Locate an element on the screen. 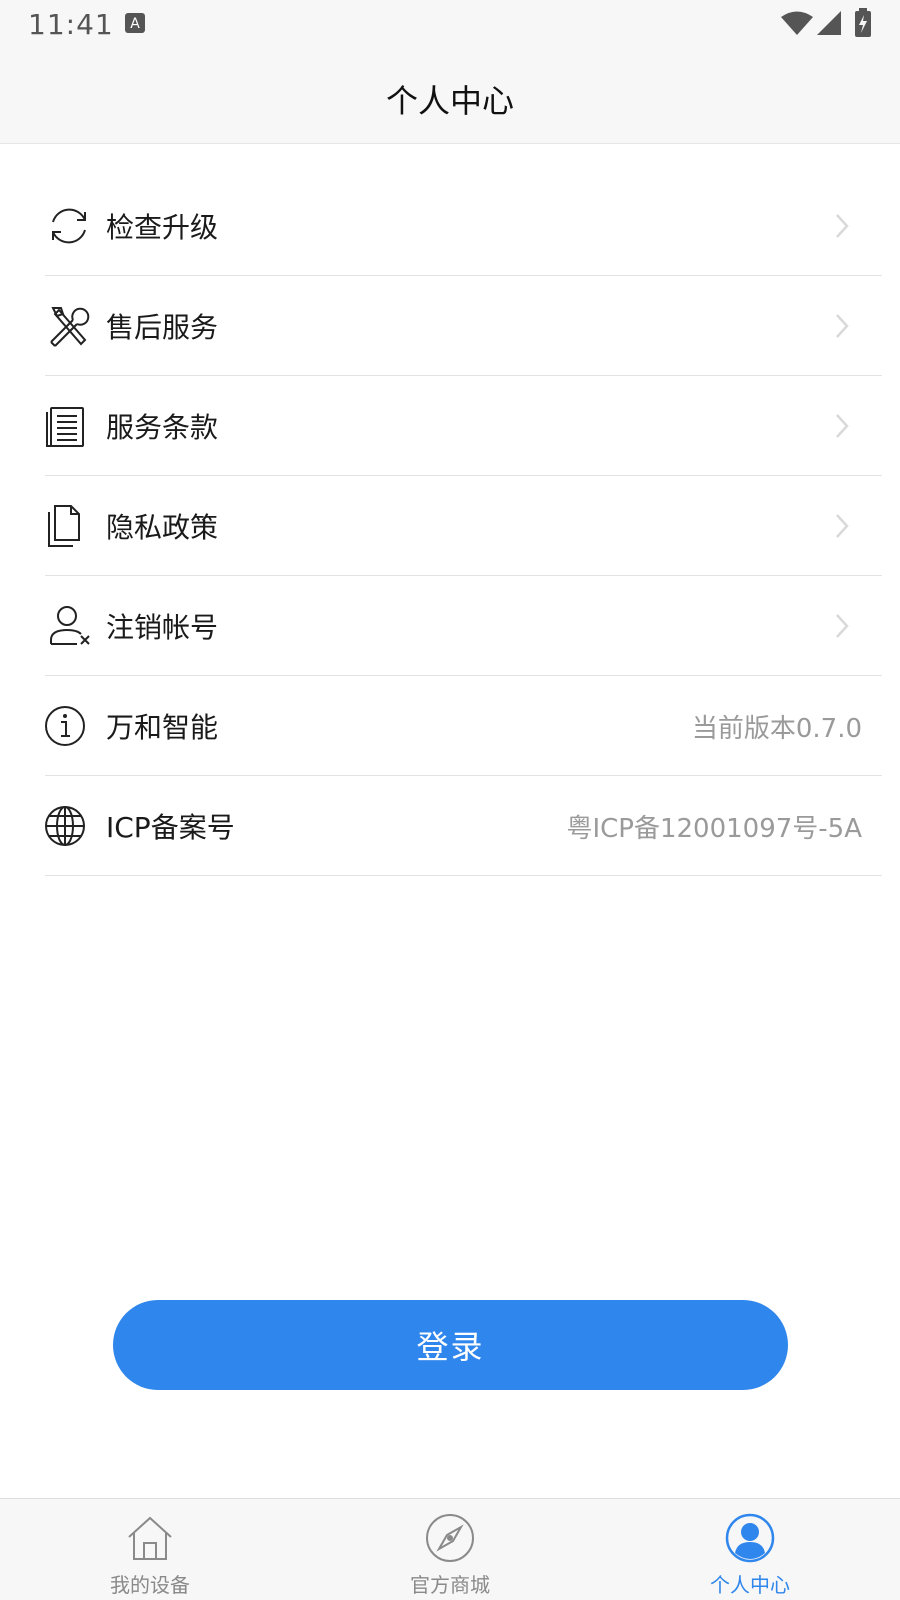 The height and width of the screenshot is (1600, 900). menu-item-label: 检查升级 is located at coordinates (162, 227).